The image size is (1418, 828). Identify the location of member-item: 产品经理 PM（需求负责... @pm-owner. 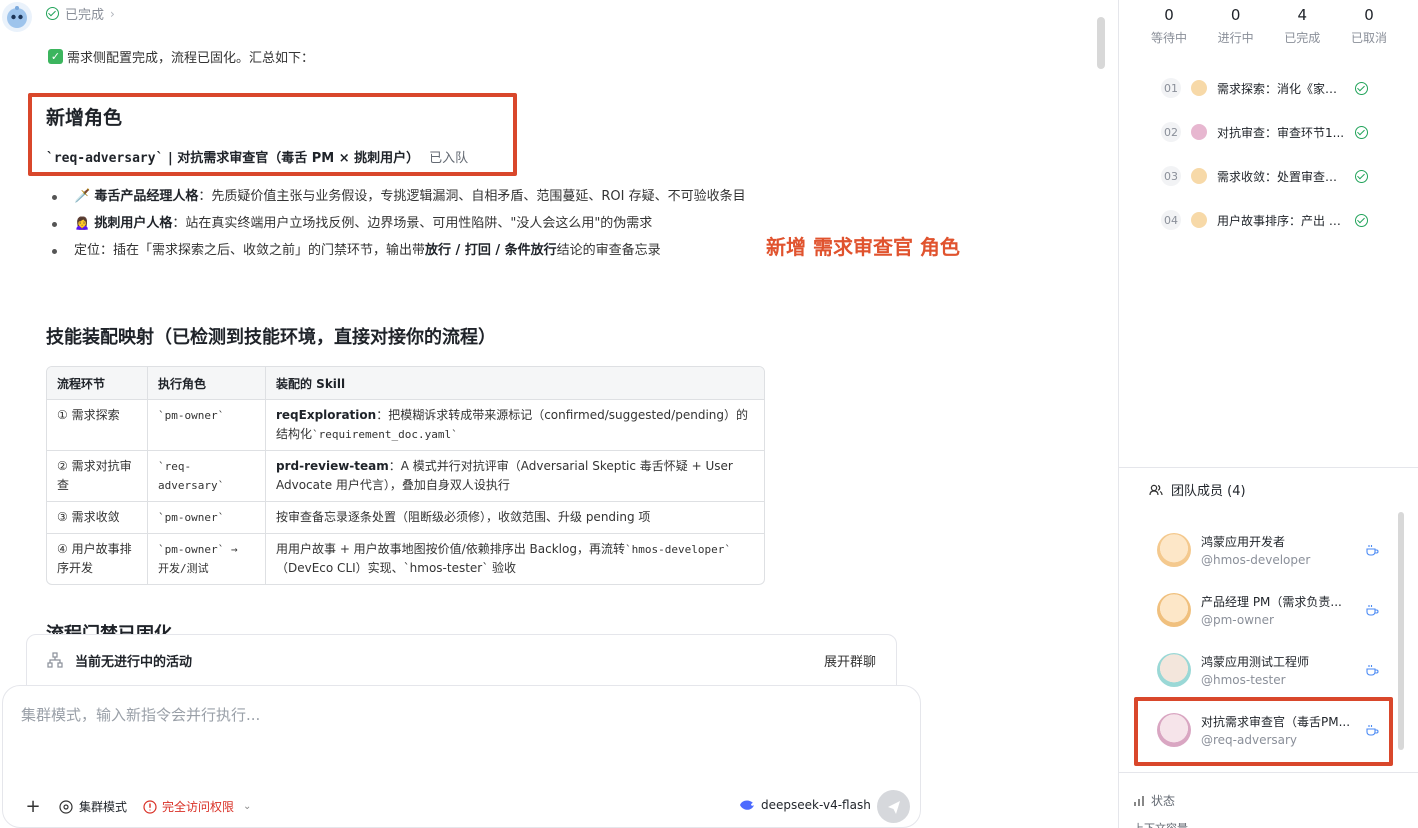
(1261, 610).